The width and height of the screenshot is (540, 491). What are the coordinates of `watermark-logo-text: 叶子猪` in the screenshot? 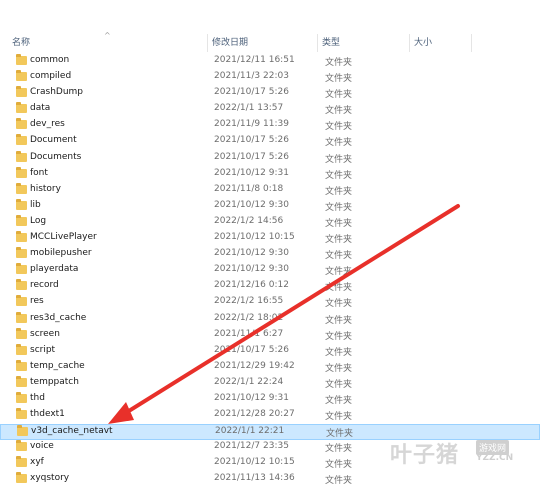 It's located at (425, 455).